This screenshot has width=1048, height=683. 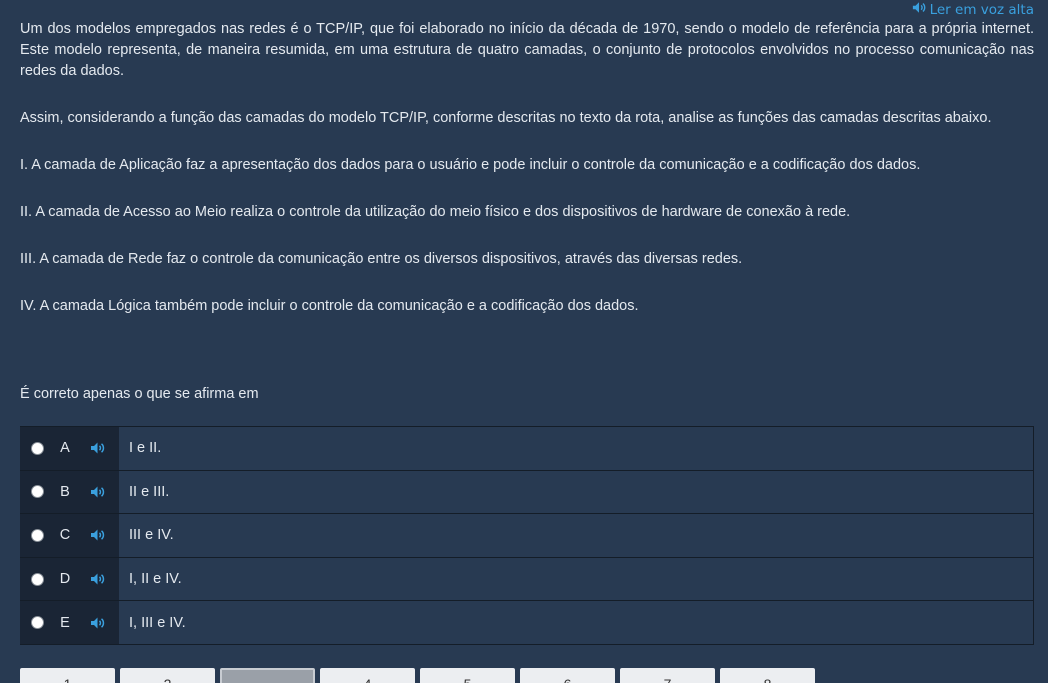 I want to click on page-button-7: 7, so click(x=667, y=675).